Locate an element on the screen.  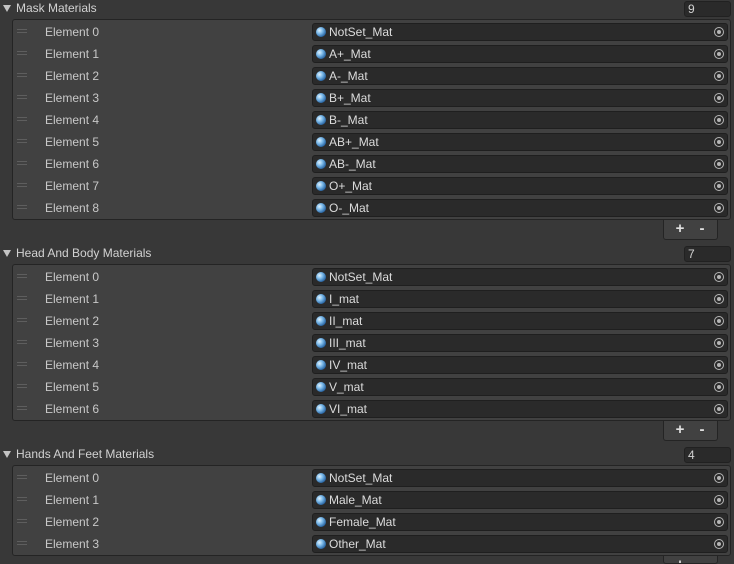
material-object-field: II_mat is located at coordinates (520, 321).